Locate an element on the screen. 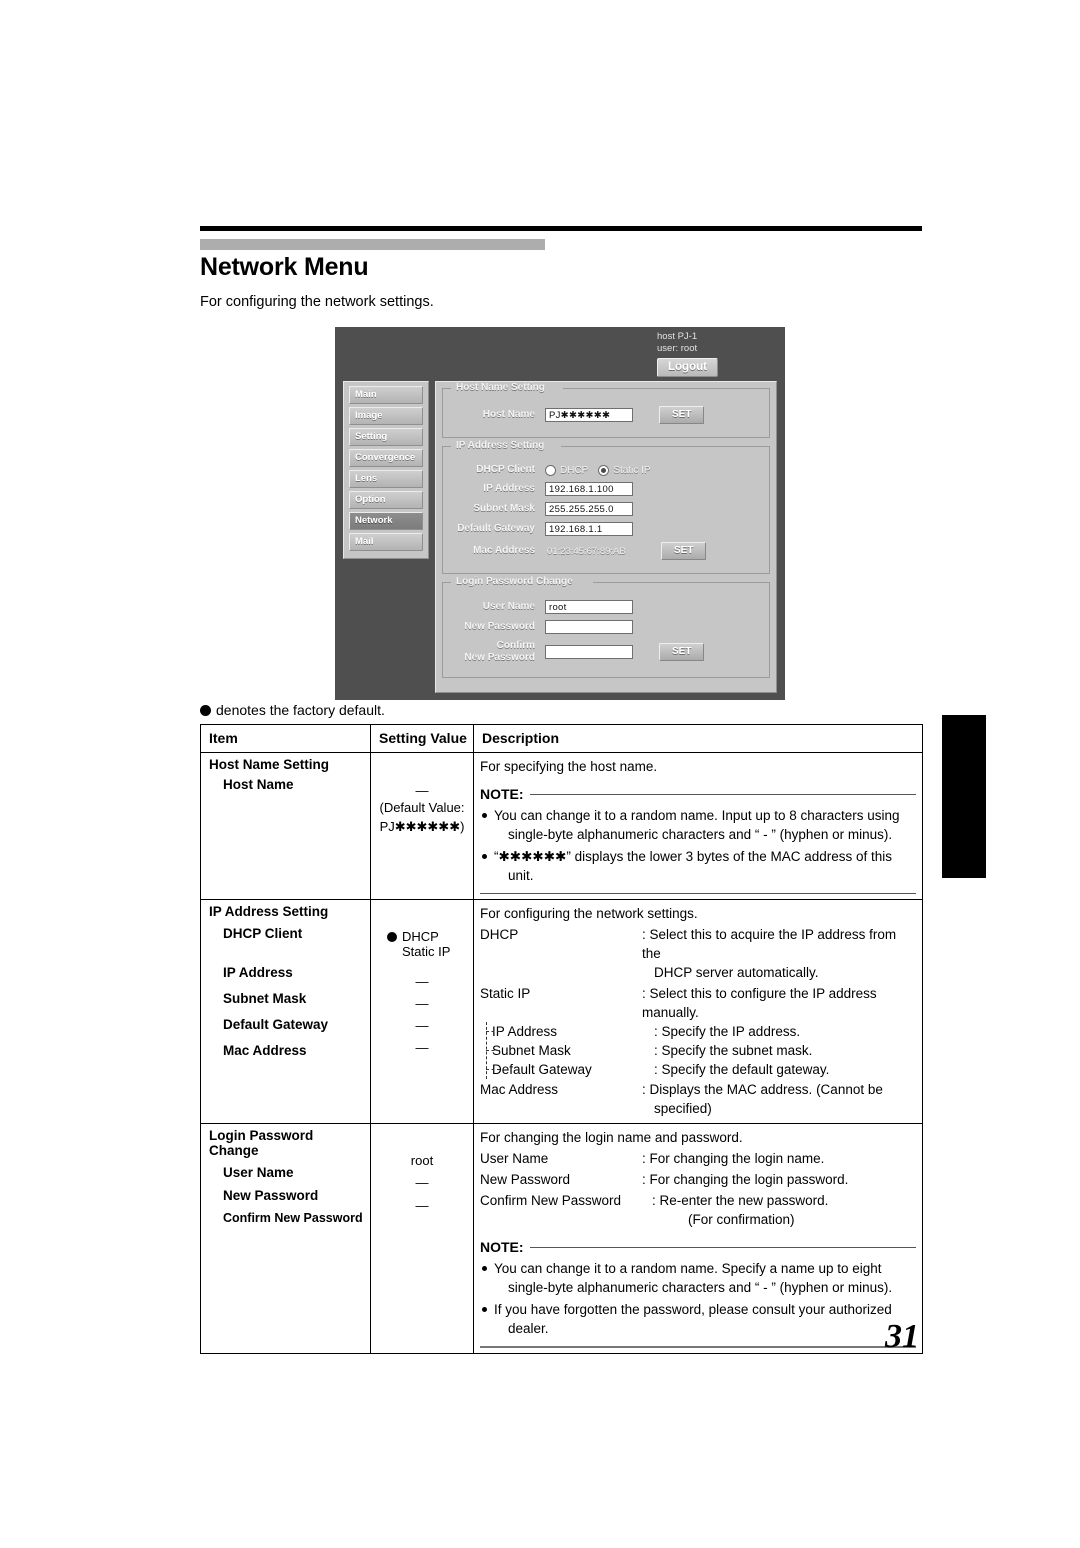 The image size is (1080, 1548). value-static-ip-label: Static IP is located at coordinates (426, 951).